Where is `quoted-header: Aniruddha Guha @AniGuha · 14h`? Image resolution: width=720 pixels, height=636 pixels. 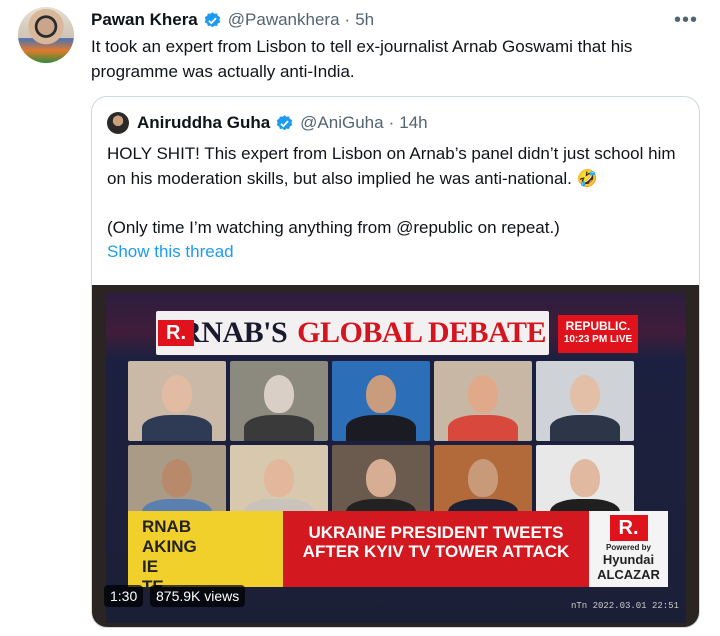
quoted-header: Aniruddha Guha @AniGuha · 14h is located at coordinates (267, 123).